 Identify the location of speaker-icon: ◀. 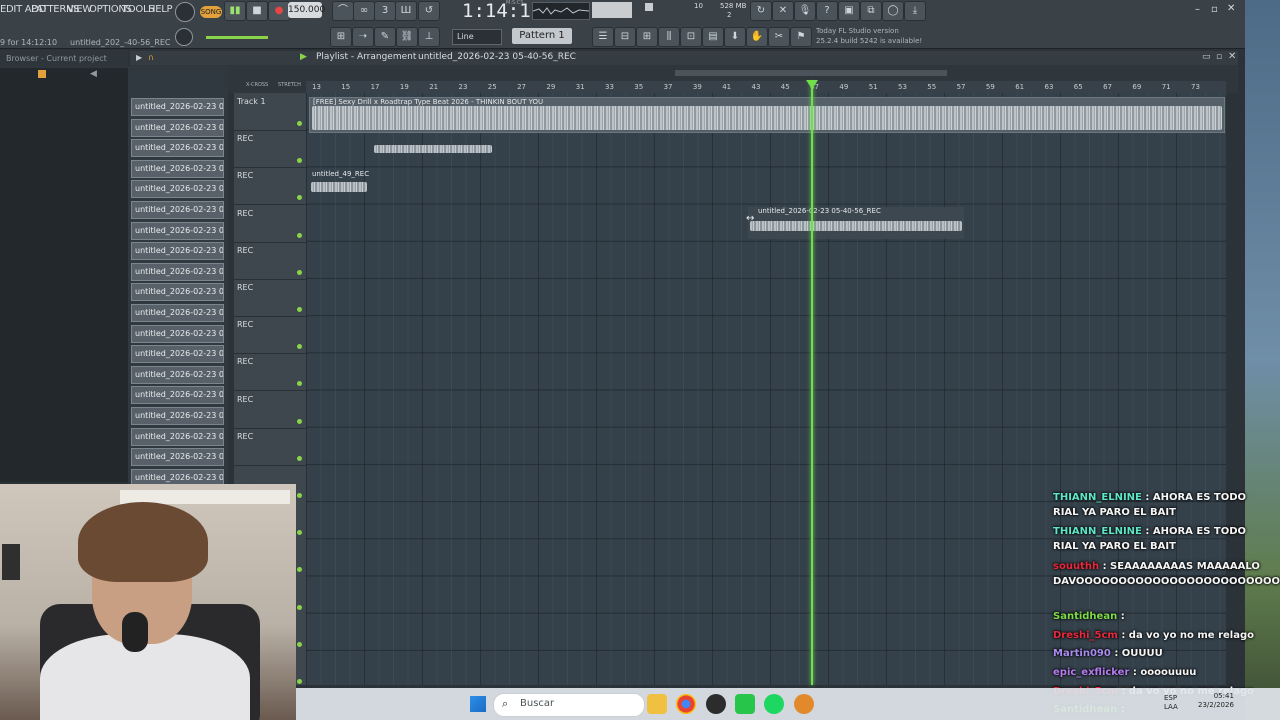
(93, 74).